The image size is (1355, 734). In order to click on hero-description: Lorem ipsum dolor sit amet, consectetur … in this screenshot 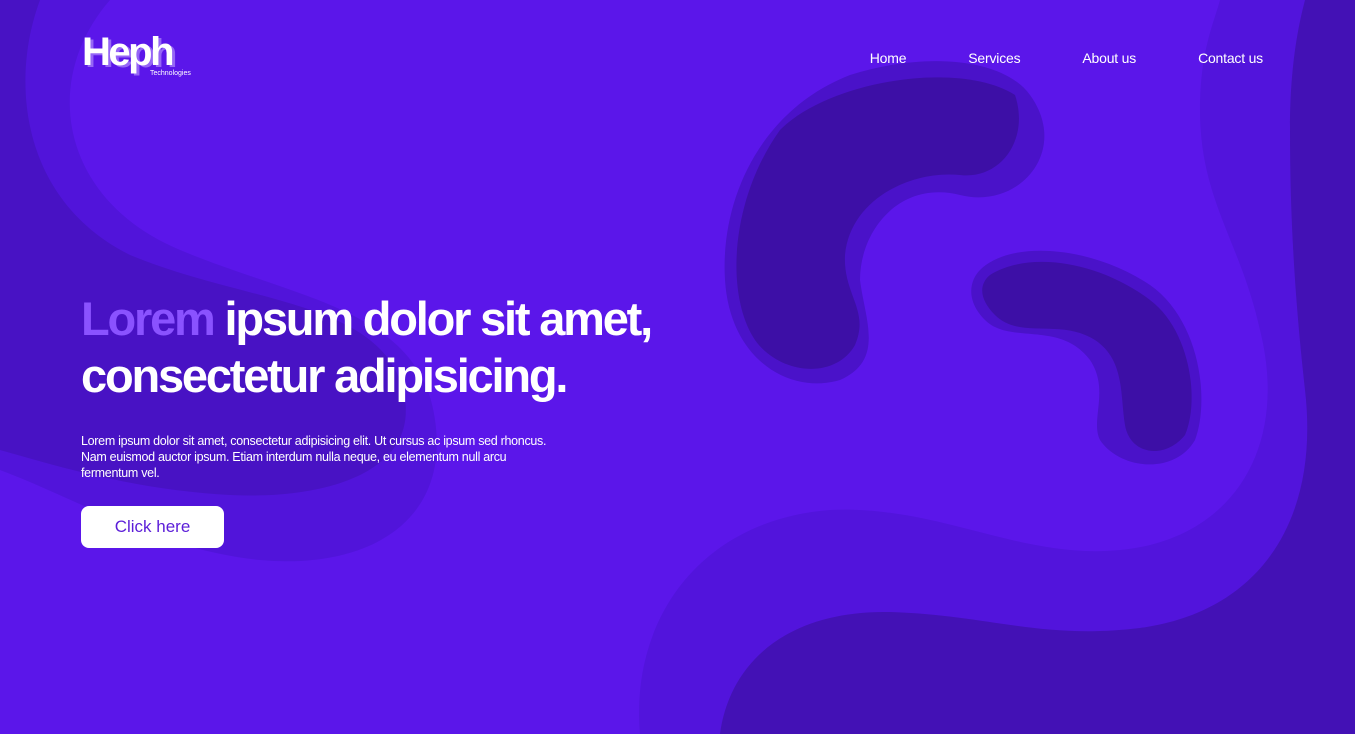, I will do `click(314, 457)`.